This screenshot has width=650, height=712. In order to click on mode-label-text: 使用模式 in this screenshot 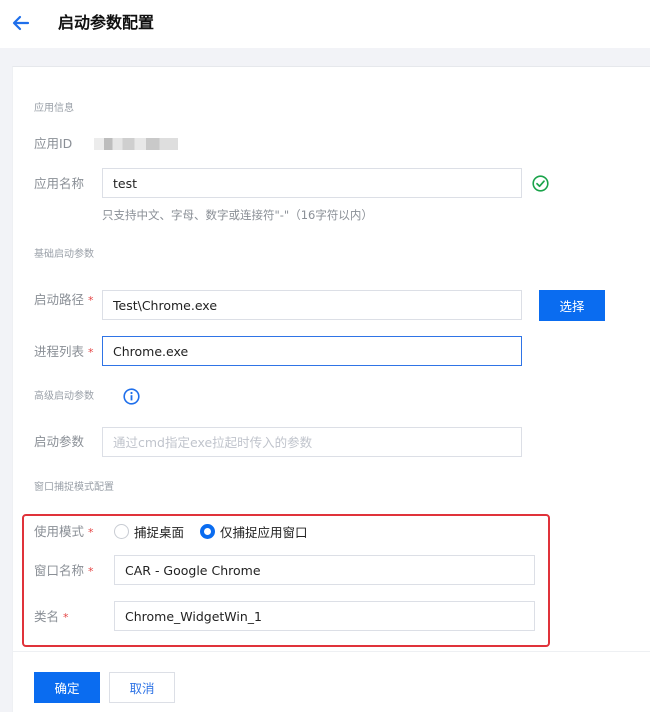, I will do `click(59, 531)`.